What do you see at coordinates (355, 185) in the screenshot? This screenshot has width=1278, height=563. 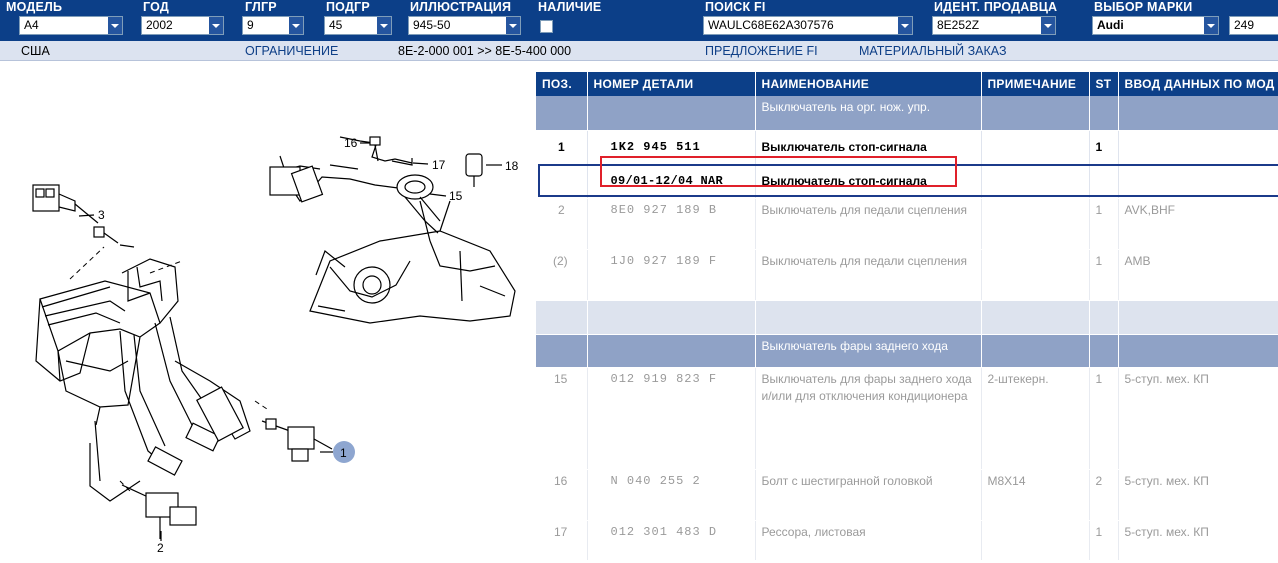 I see `wiring-harness-shape` at bounding box center [355, 185].